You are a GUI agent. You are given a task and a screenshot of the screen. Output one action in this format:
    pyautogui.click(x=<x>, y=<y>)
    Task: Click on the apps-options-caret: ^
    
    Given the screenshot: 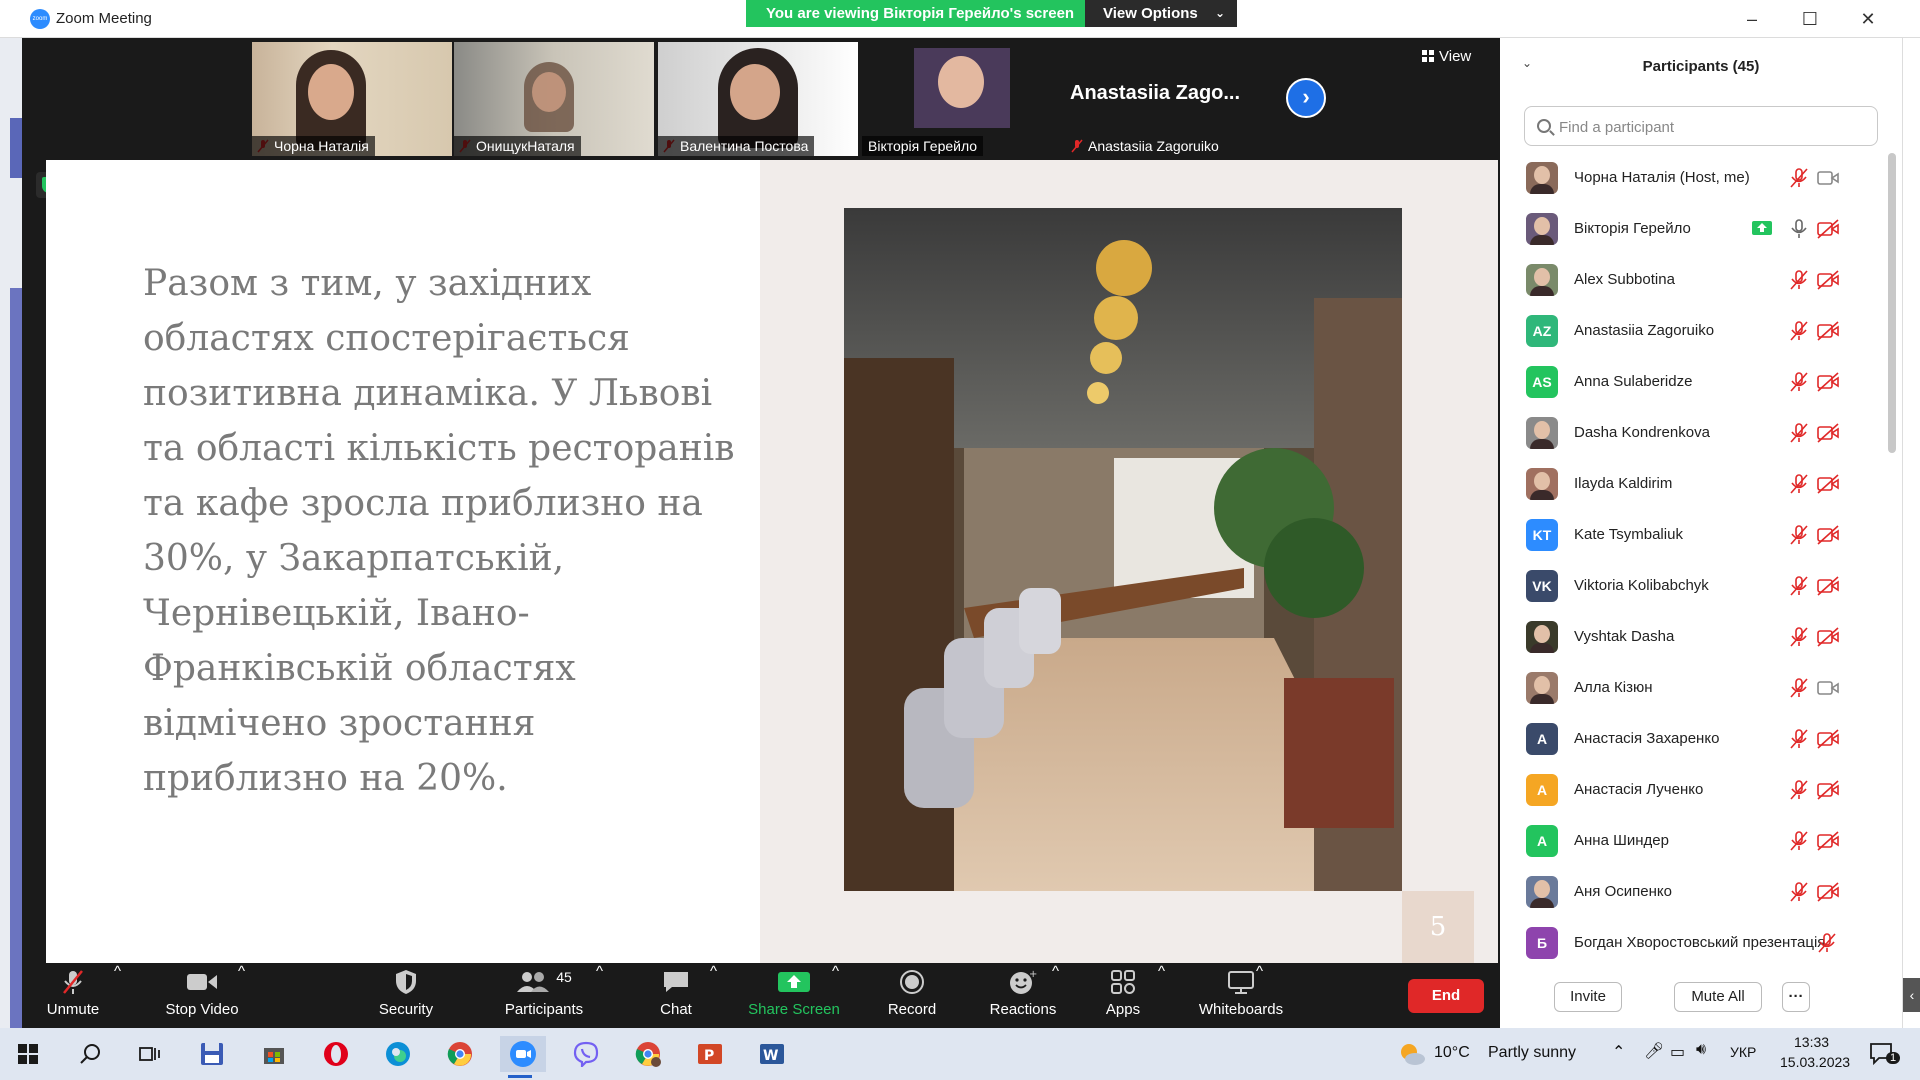 What is the action you would take?
    pyautogui.click(x=1161, y=995)
    